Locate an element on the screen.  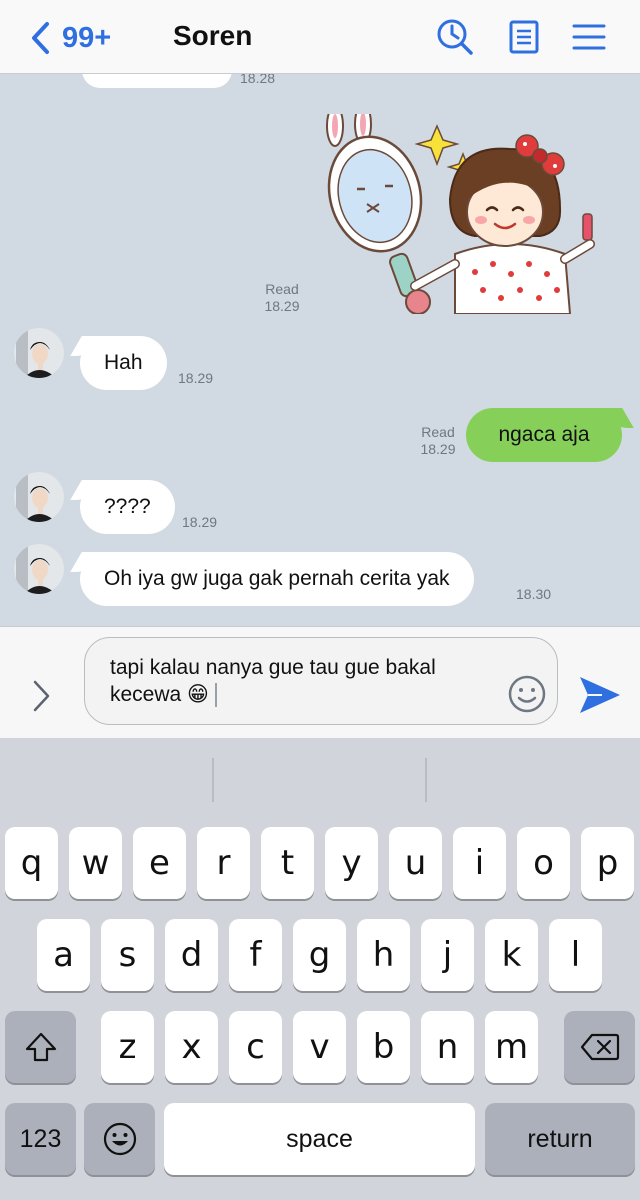
shift-icon is located at coordinates (40, 1047).